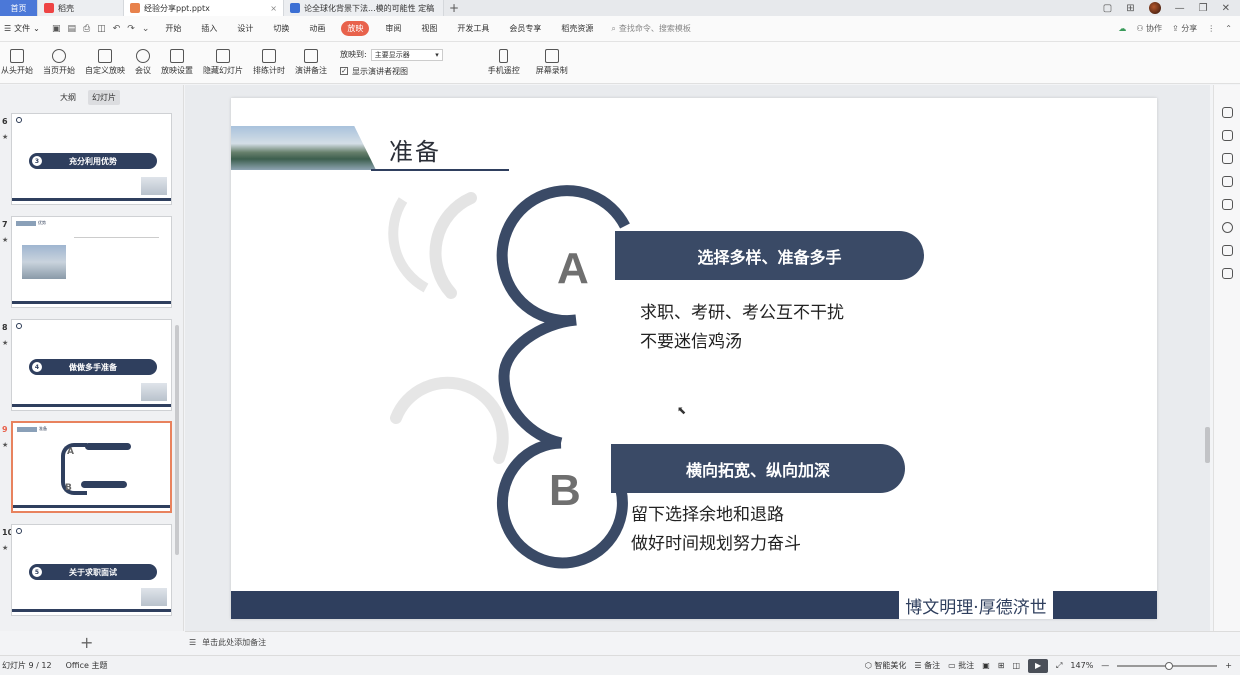  I want to click on tab-home: 首页, so click(19, 8).